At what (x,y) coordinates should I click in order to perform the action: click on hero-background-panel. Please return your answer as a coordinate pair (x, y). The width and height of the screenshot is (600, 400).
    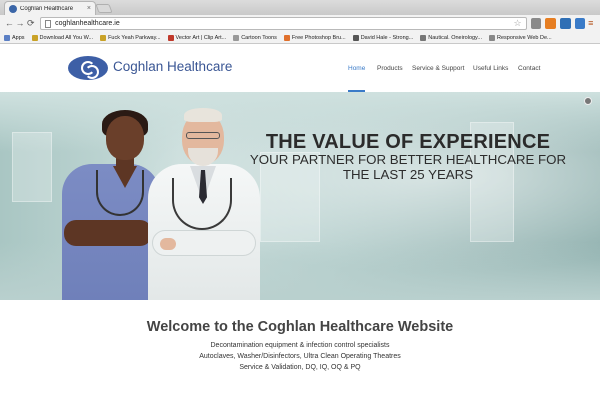
    Looking at the image, I should click on (32, 167).